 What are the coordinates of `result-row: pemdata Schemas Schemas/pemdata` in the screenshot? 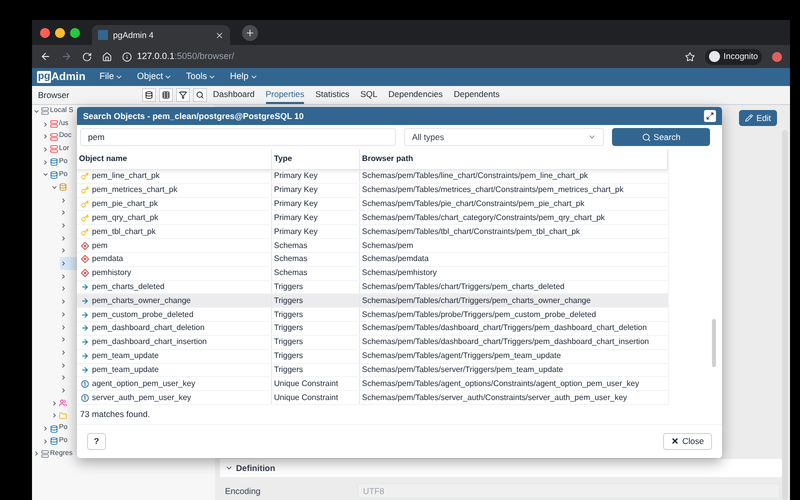 It's located at (372, 259).